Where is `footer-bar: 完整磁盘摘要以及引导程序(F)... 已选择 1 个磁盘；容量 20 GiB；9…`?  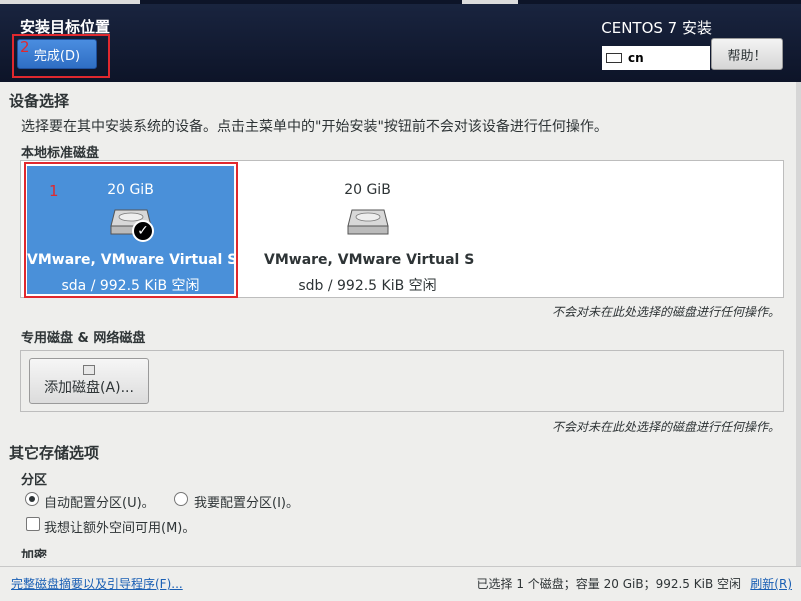
footer-bar: 完整磁盘摘要以及引导程序(F)... 已选择 1 个磁盘；容量 20 GiB；9… is located at coordinates (400, 583).